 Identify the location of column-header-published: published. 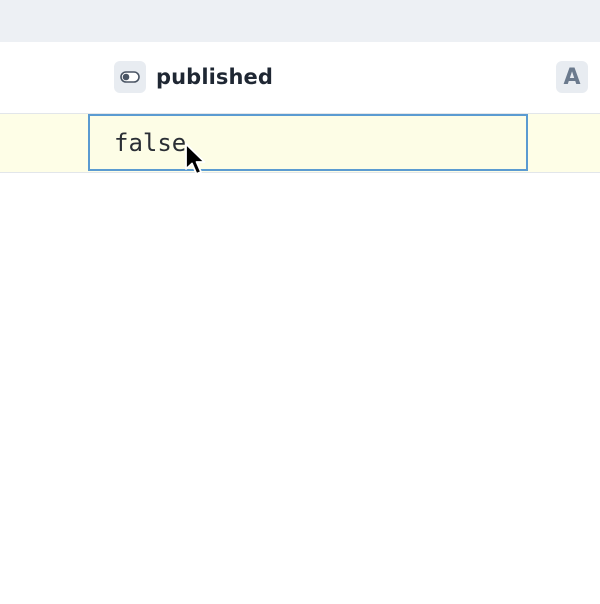
(193, 77).